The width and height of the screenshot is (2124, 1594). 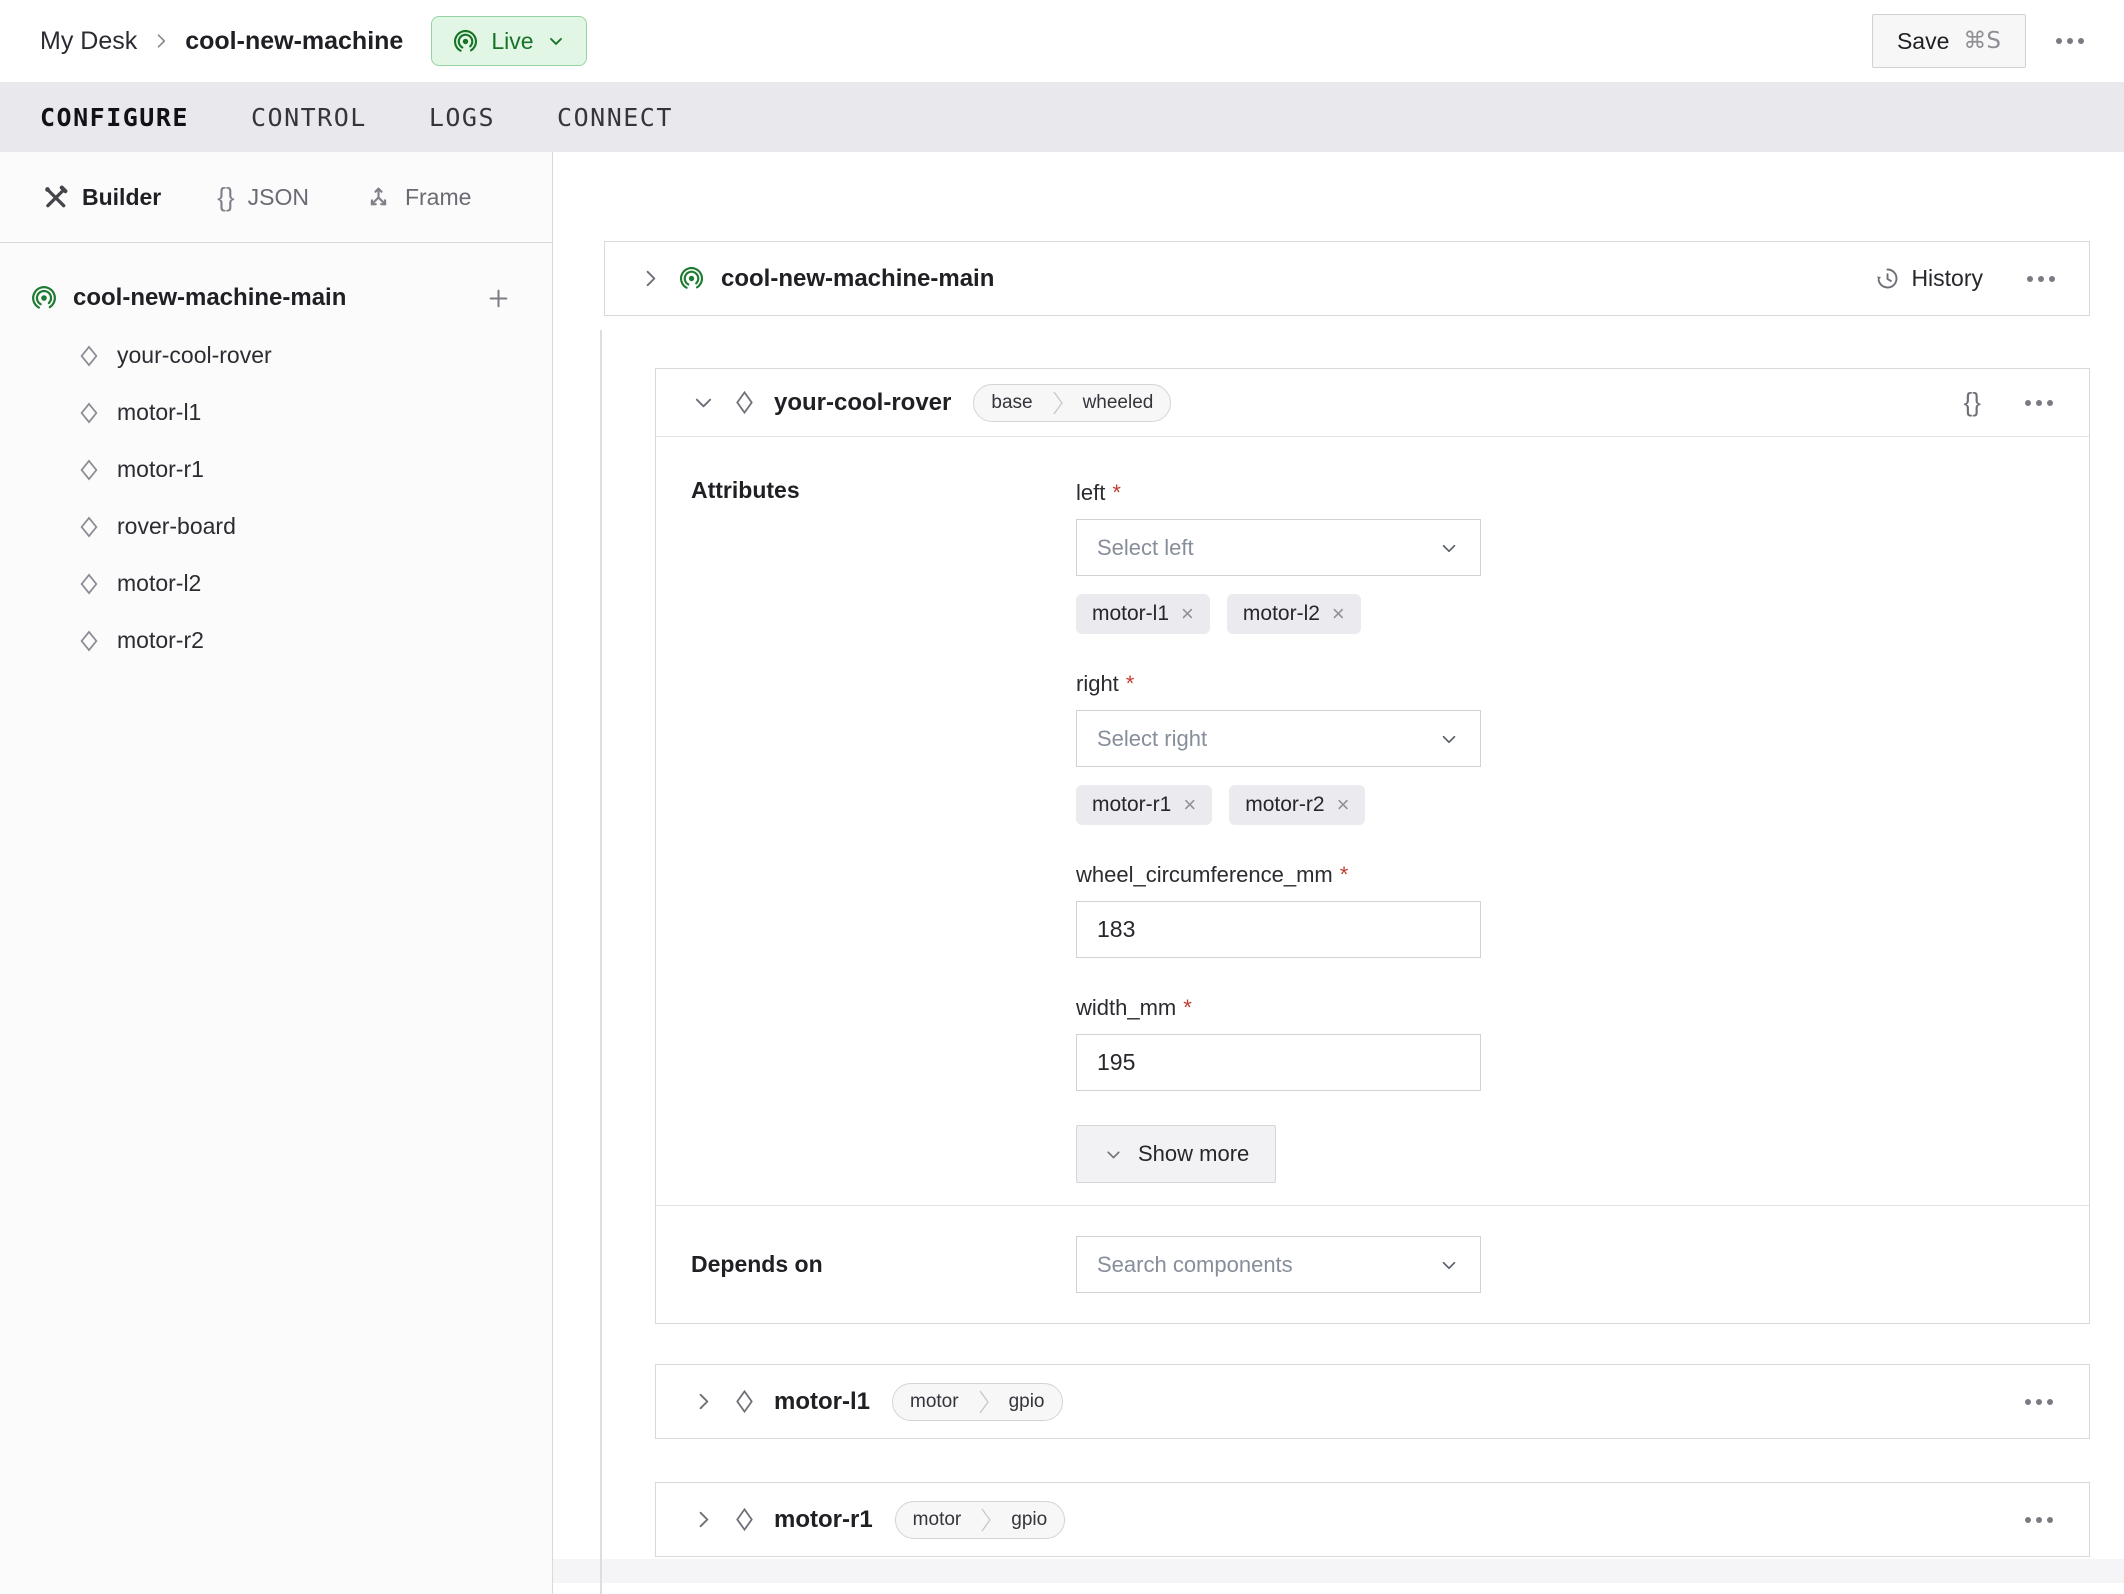 What do you see at coordinates (1293, 614) in the screenshot?
I see `chip-motor-l2: motor-l2 ×` at bounding box center [1293, 614].